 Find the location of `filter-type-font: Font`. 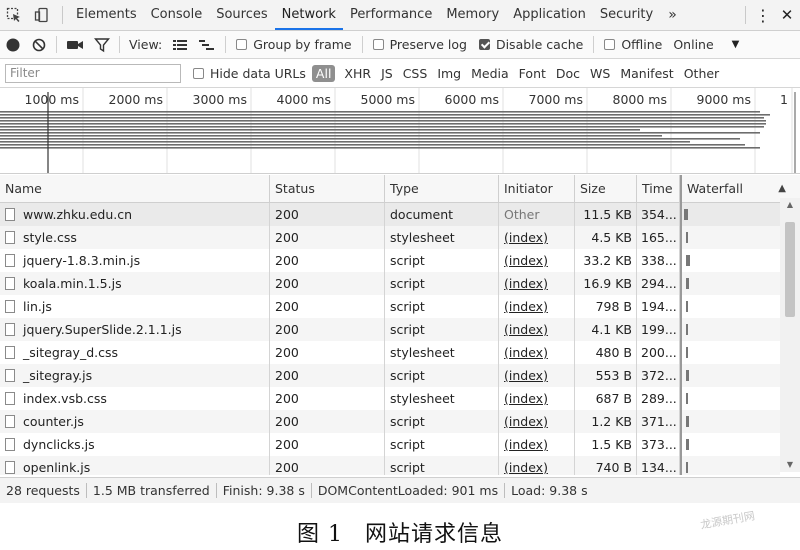

filter-type-font: Font is located at coordinates (532, 73).